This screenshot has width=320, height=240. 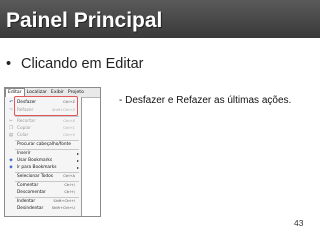 What do you see at coordinates (43, 160) in the screenshot?
I see `menu-item-usar-bookmarks: ◆ Usar Bookmarks ▸` at bounding box center [43, 160].